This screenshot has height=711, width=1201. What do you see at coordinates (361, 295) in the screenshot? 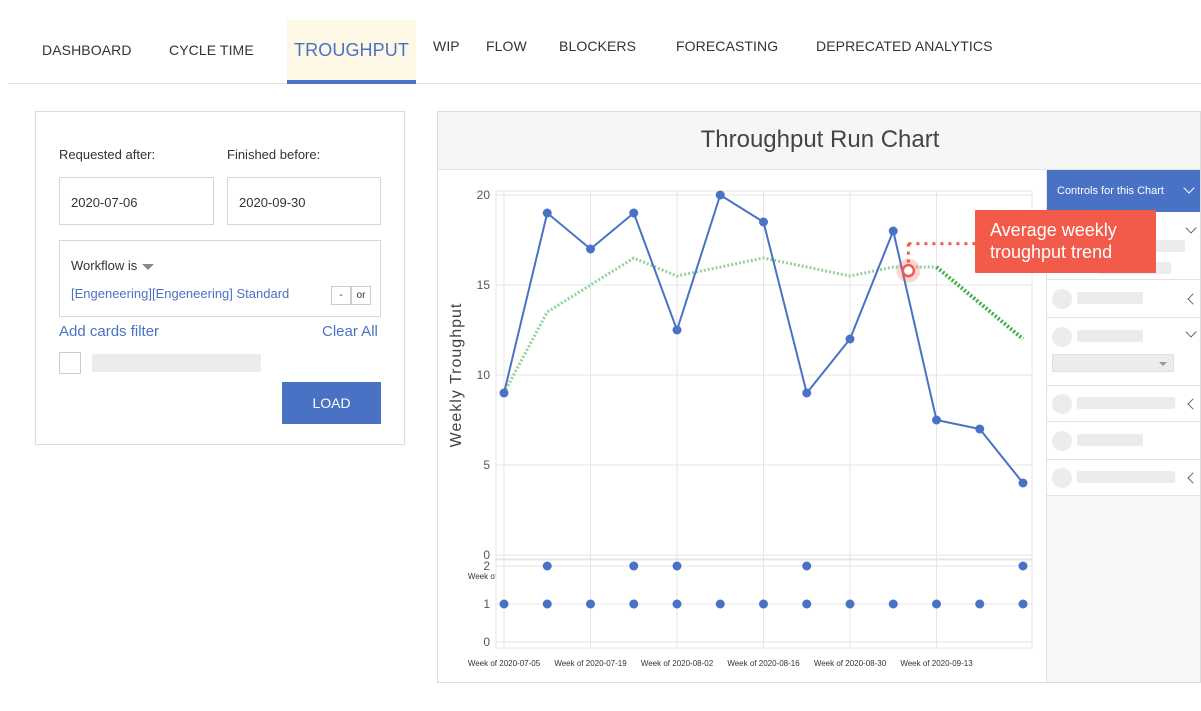
I see `or-button: or` at bounding box center [361, 295].